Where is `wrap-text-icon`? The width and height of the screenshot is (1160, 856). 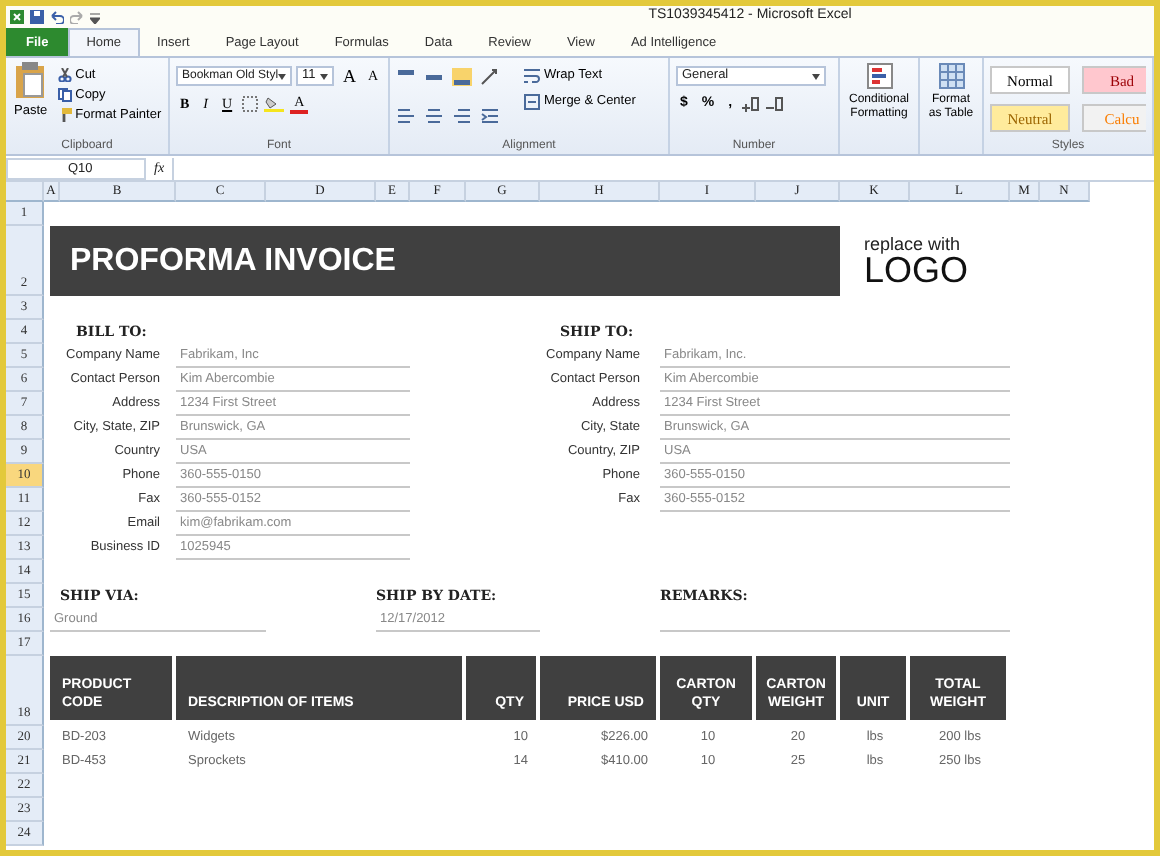
wrap-text-icon is located at coordinates (532, 75).